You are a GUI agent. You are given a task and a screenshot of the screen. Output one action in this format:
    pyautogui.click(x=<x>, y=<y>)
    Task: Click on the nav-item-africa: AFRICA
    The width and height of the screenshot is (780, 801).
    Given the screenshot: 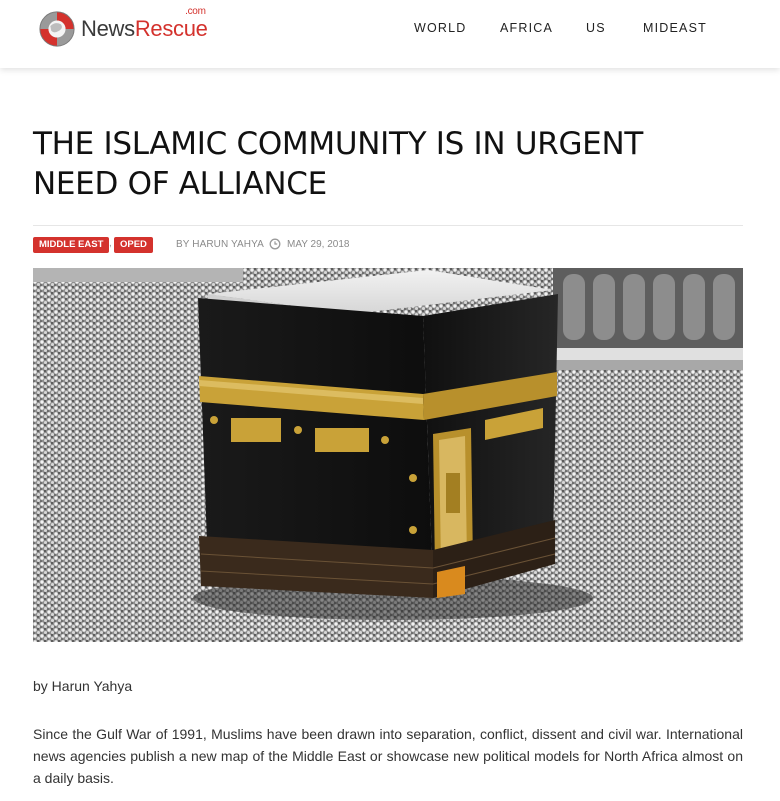 What is the action you would take?
    pyautogui.click(x=526, y=28)
    